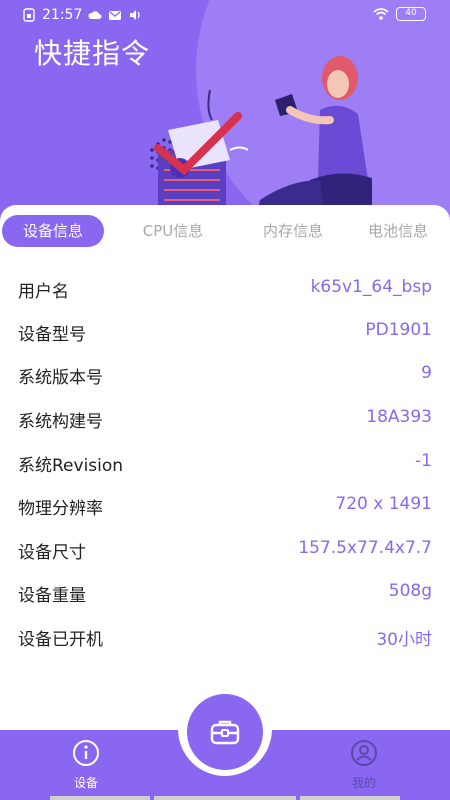 The height and width of the screenshot is (800, 450). I want to click on toolbox-fab-button, so click(225, 732).